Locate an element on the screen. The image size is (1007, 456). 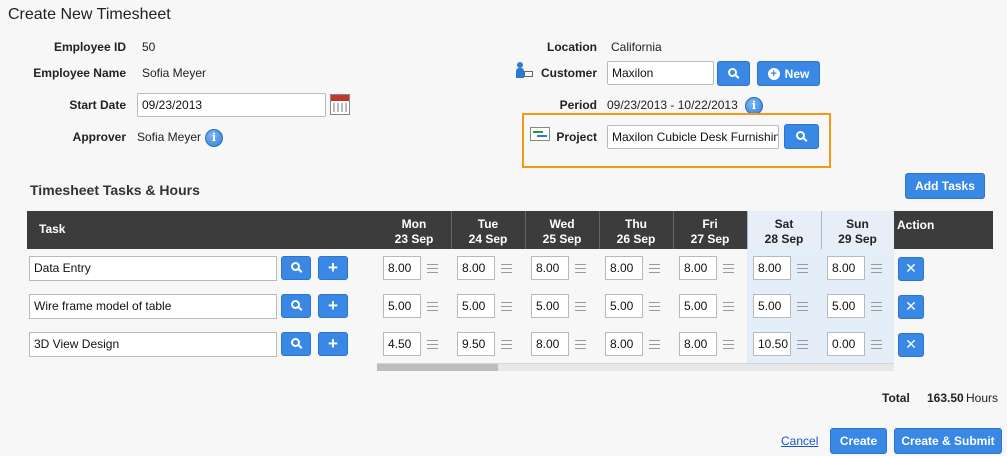
hours-input: 9.50 is located at coordinates (476, 344).